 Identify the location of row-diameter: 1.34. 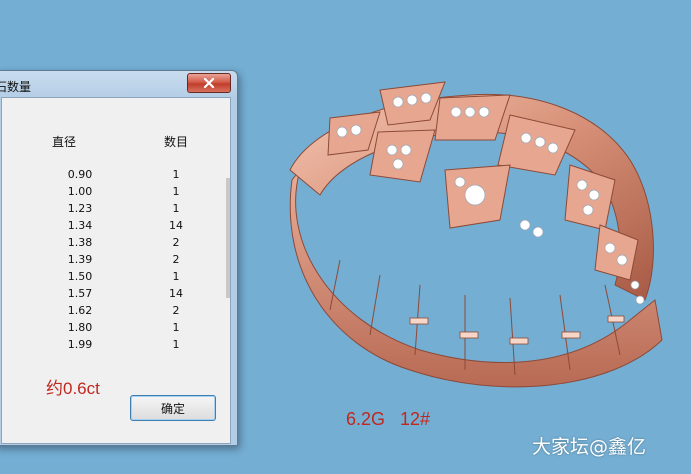
(80, 225).